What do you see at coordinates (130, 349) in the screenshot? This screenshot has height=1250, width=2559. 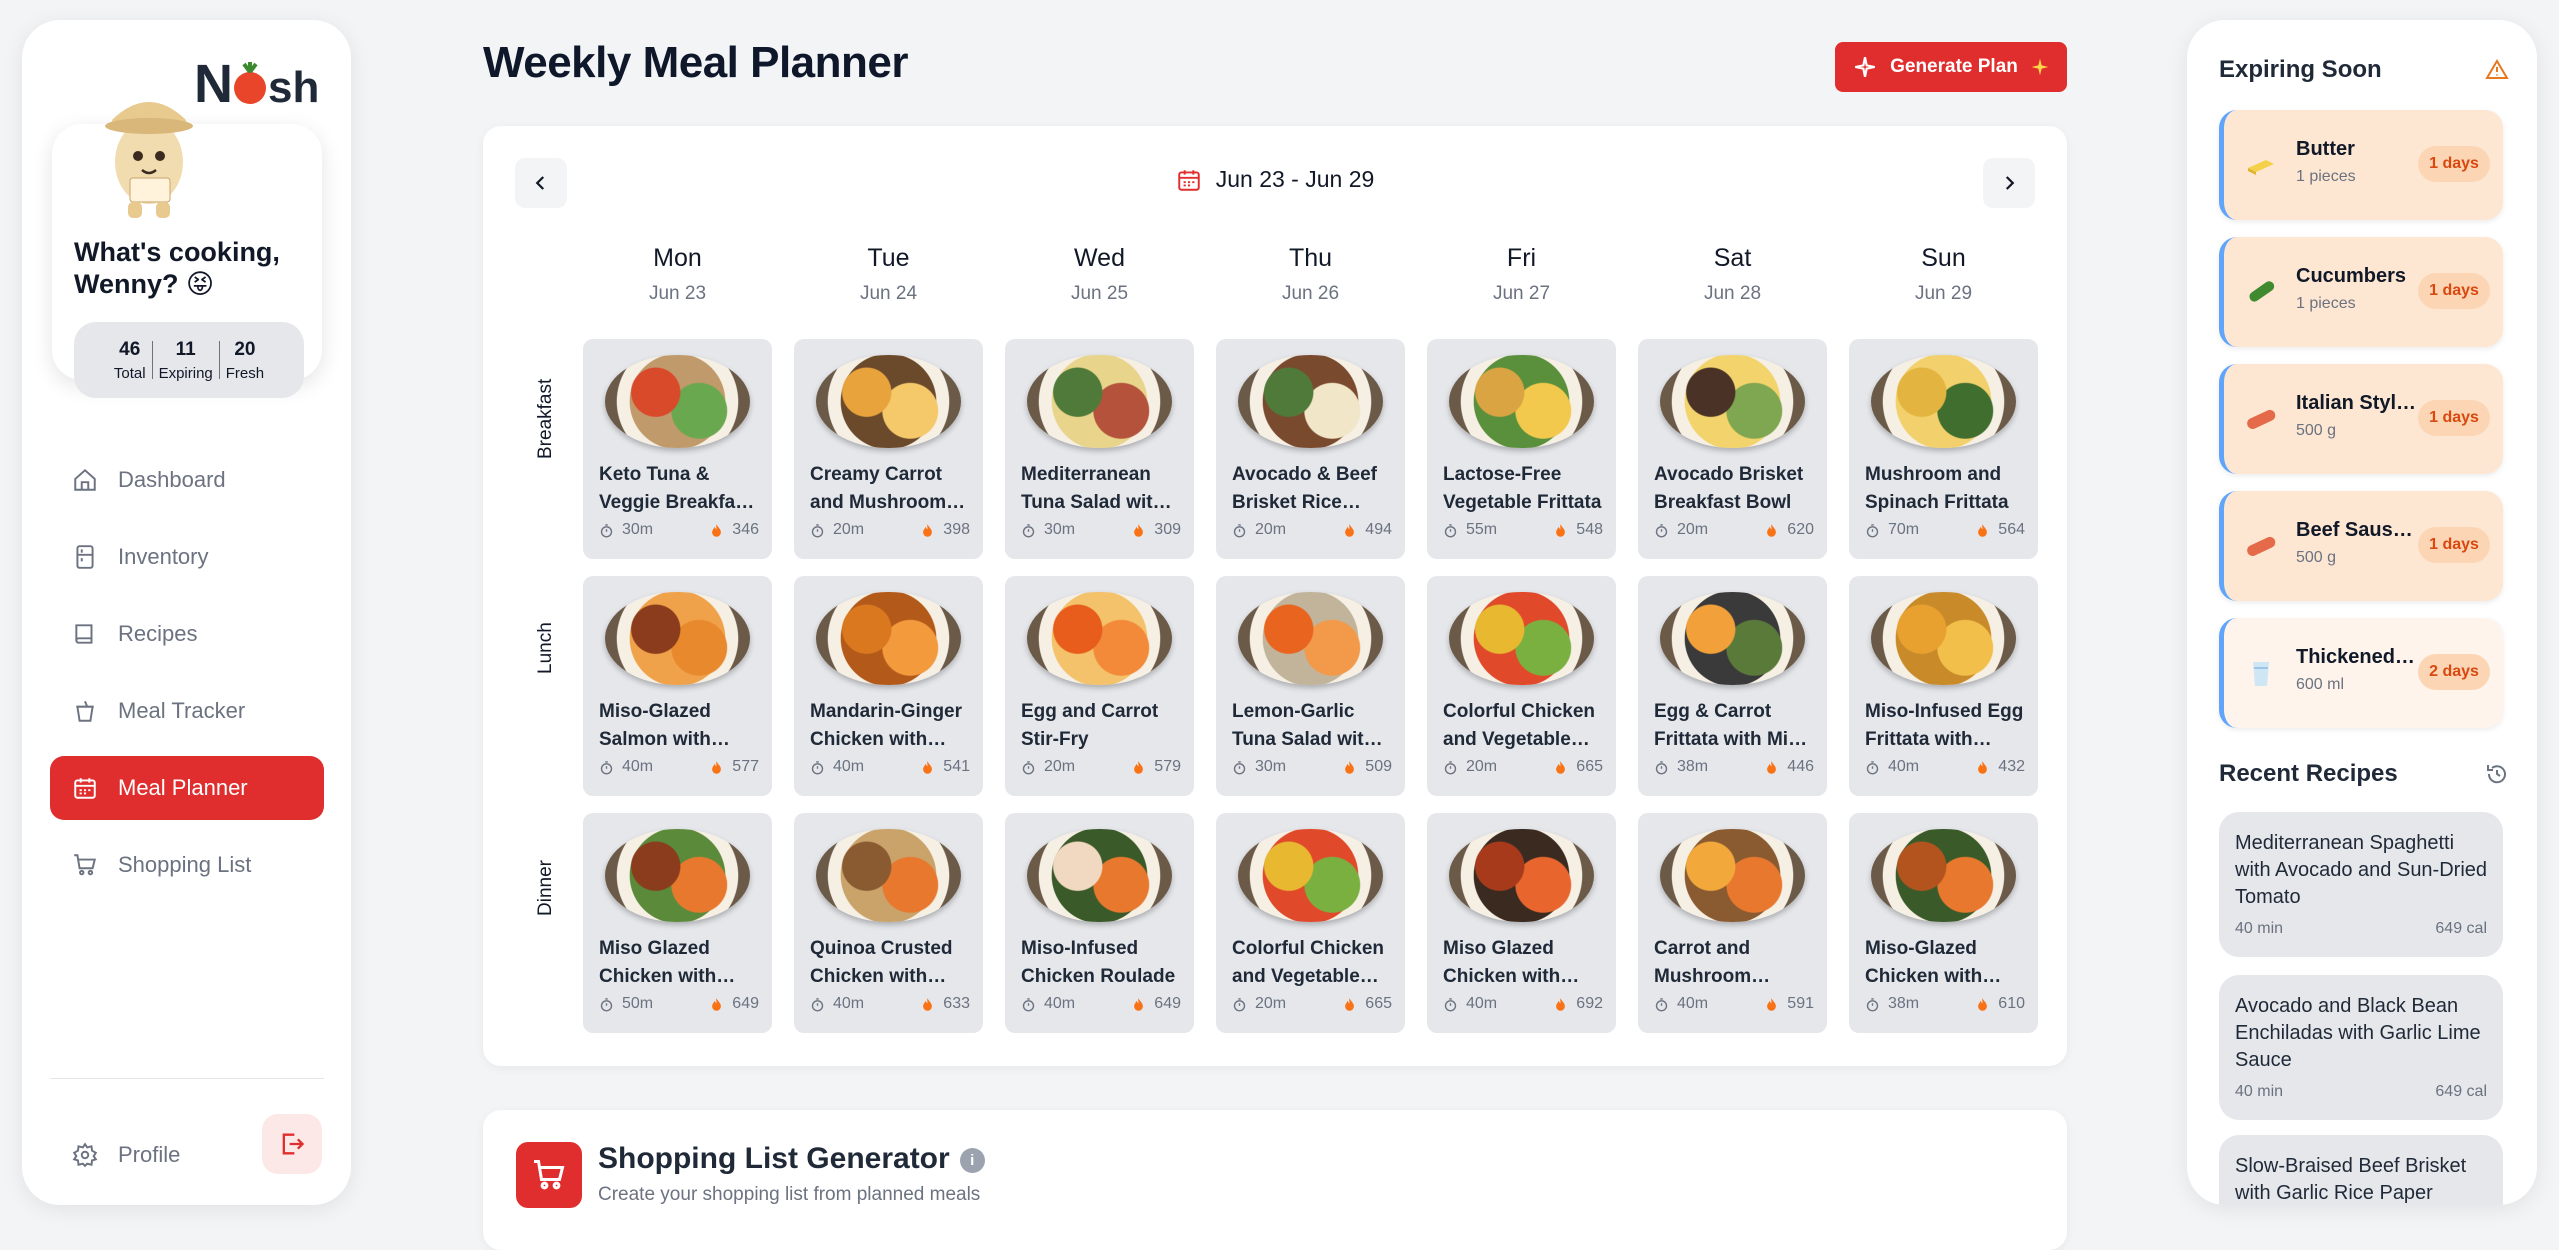 I see `stat-value: 46` at bounding box center [130, 349].